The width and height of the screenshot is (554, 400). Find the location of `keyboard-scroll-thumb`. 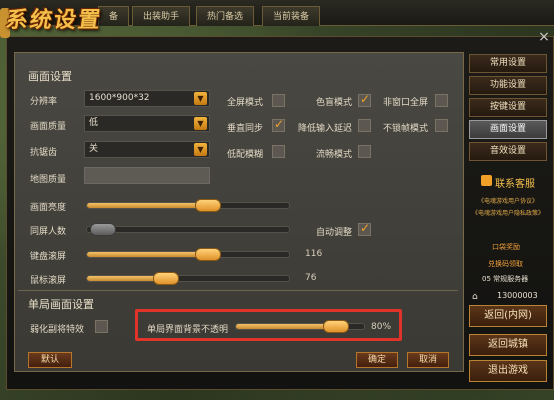

keyboard-scroll-thumb is located at coordinates (208, 254).